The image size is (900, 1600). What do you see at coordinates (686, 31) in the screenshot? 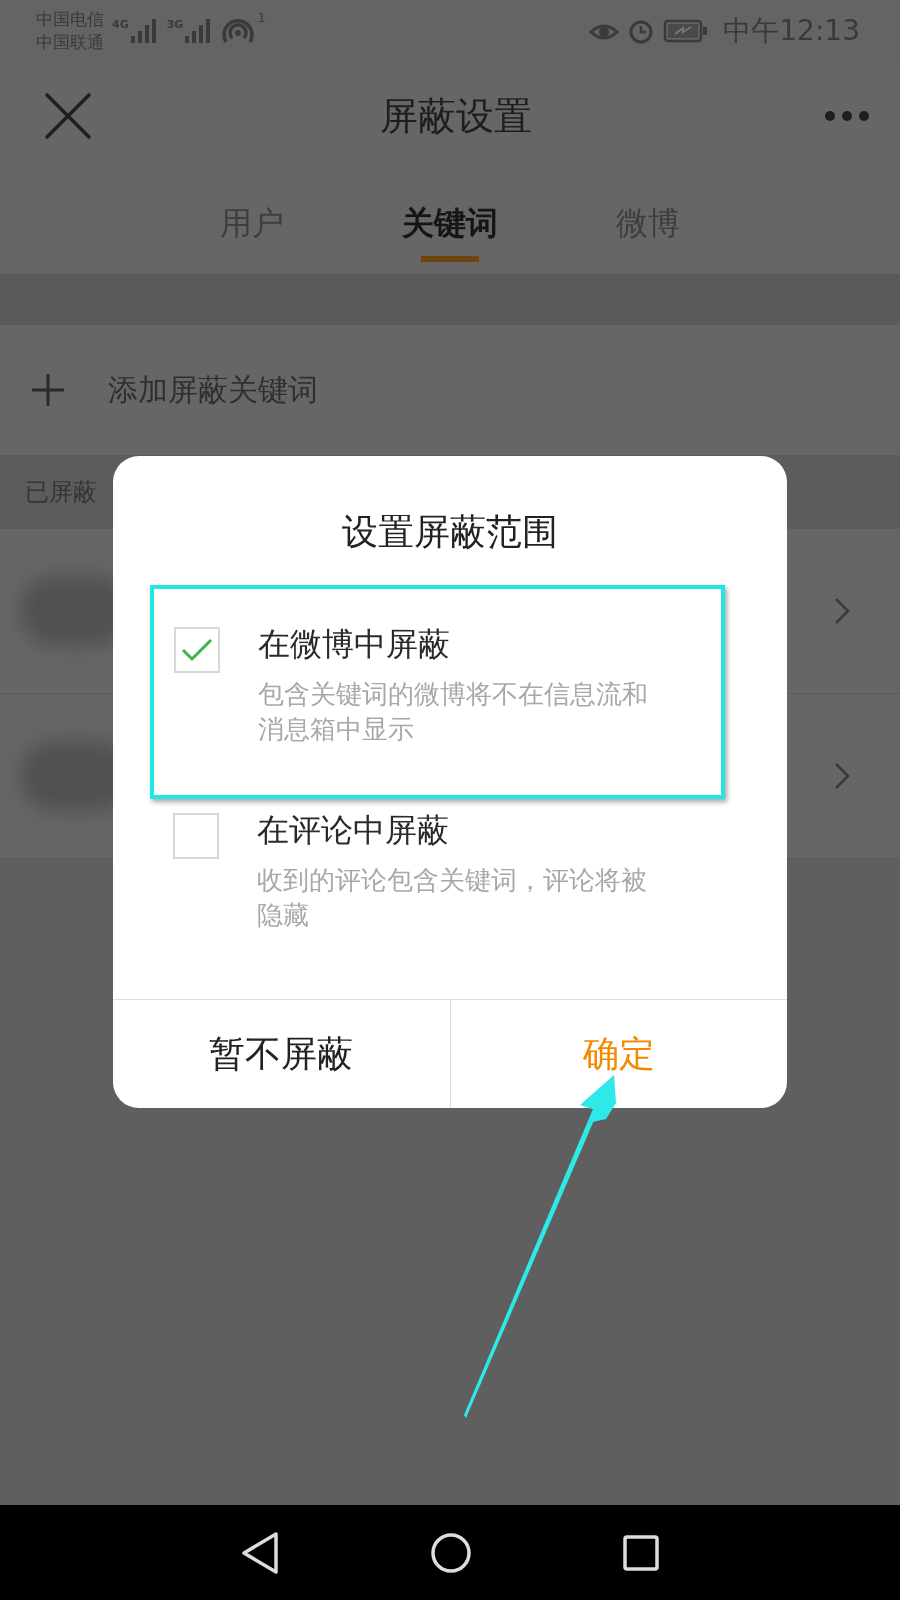
I see `battery-icon` at bounding box center [686, 31].